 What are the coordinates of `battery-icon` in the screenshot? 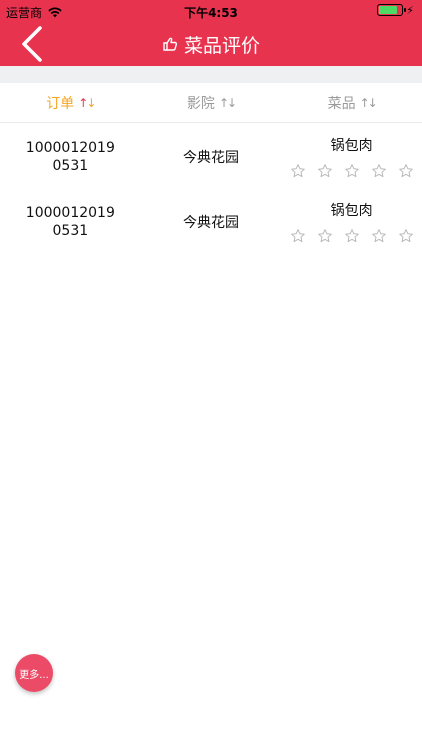 It's located at (392, 10).